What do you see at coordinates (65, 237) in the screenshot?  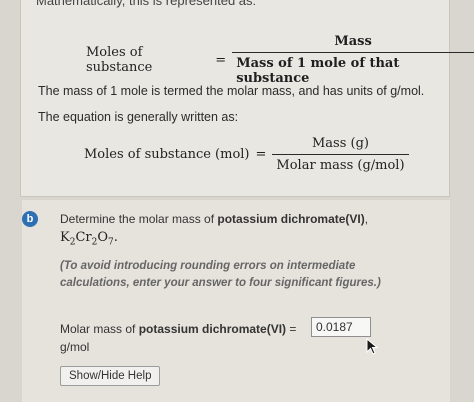 I see `formula-element-k: K` at bounding box center [65, 237].